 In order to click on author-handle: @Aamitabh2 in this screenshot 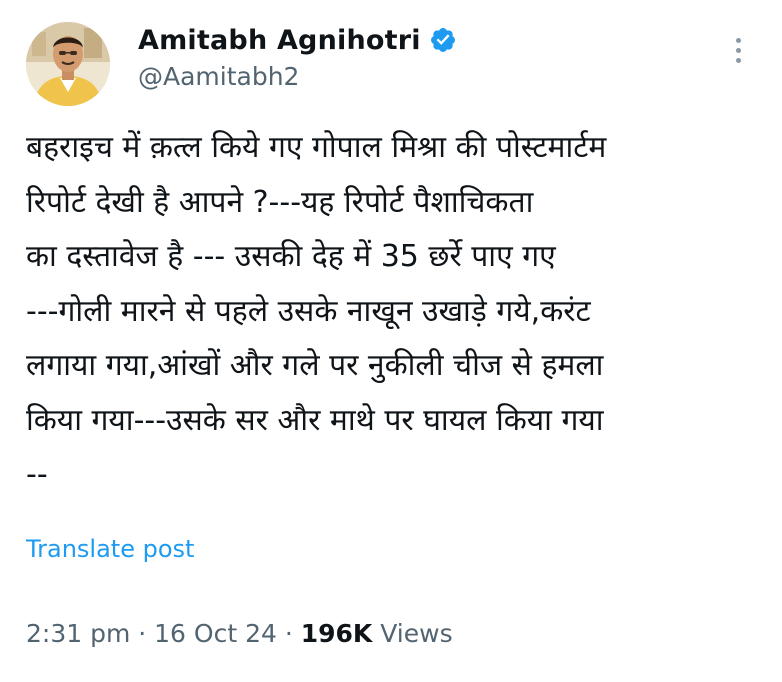, I will do `click(297, 76)`.